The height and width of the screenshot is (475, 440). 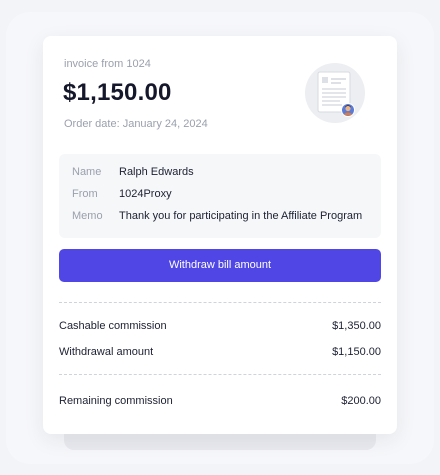 What do you see at coordinates (156, 172) in the screenshot?
I see `detail-value: Ralph Edwards` at bounding box center [156, 172].